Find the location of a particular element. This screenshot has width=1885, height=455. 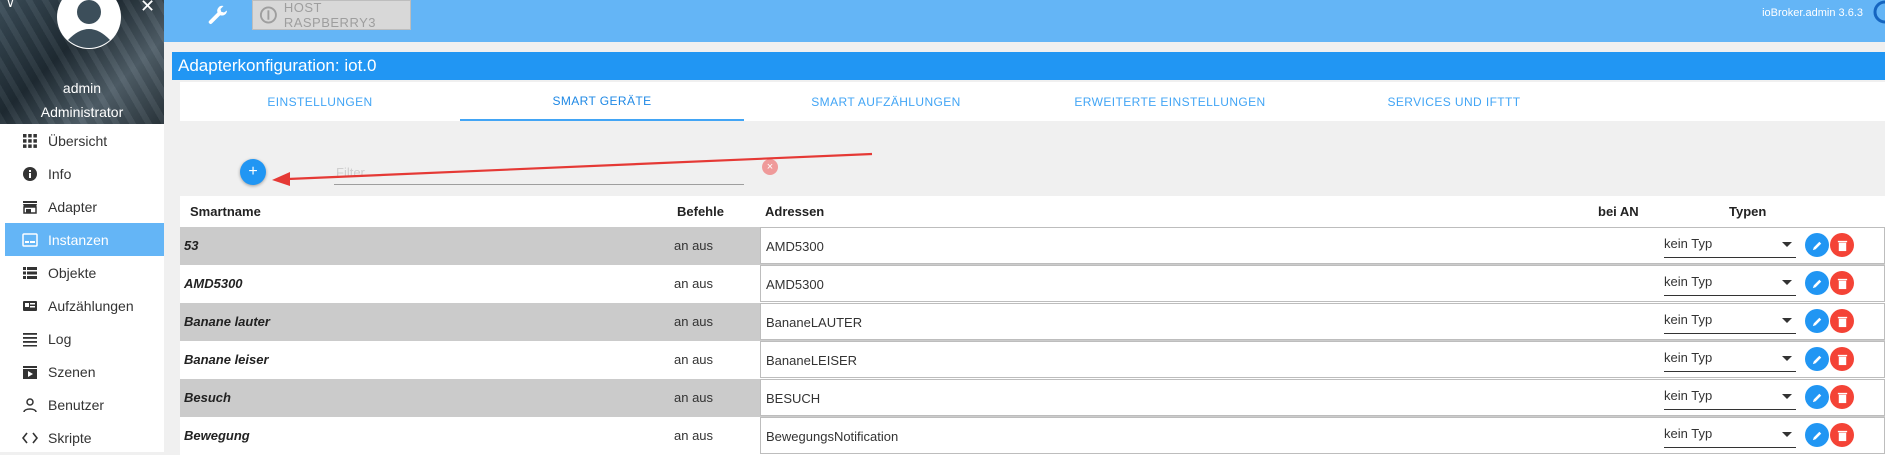

avatar is located at coordinates (89, 24).